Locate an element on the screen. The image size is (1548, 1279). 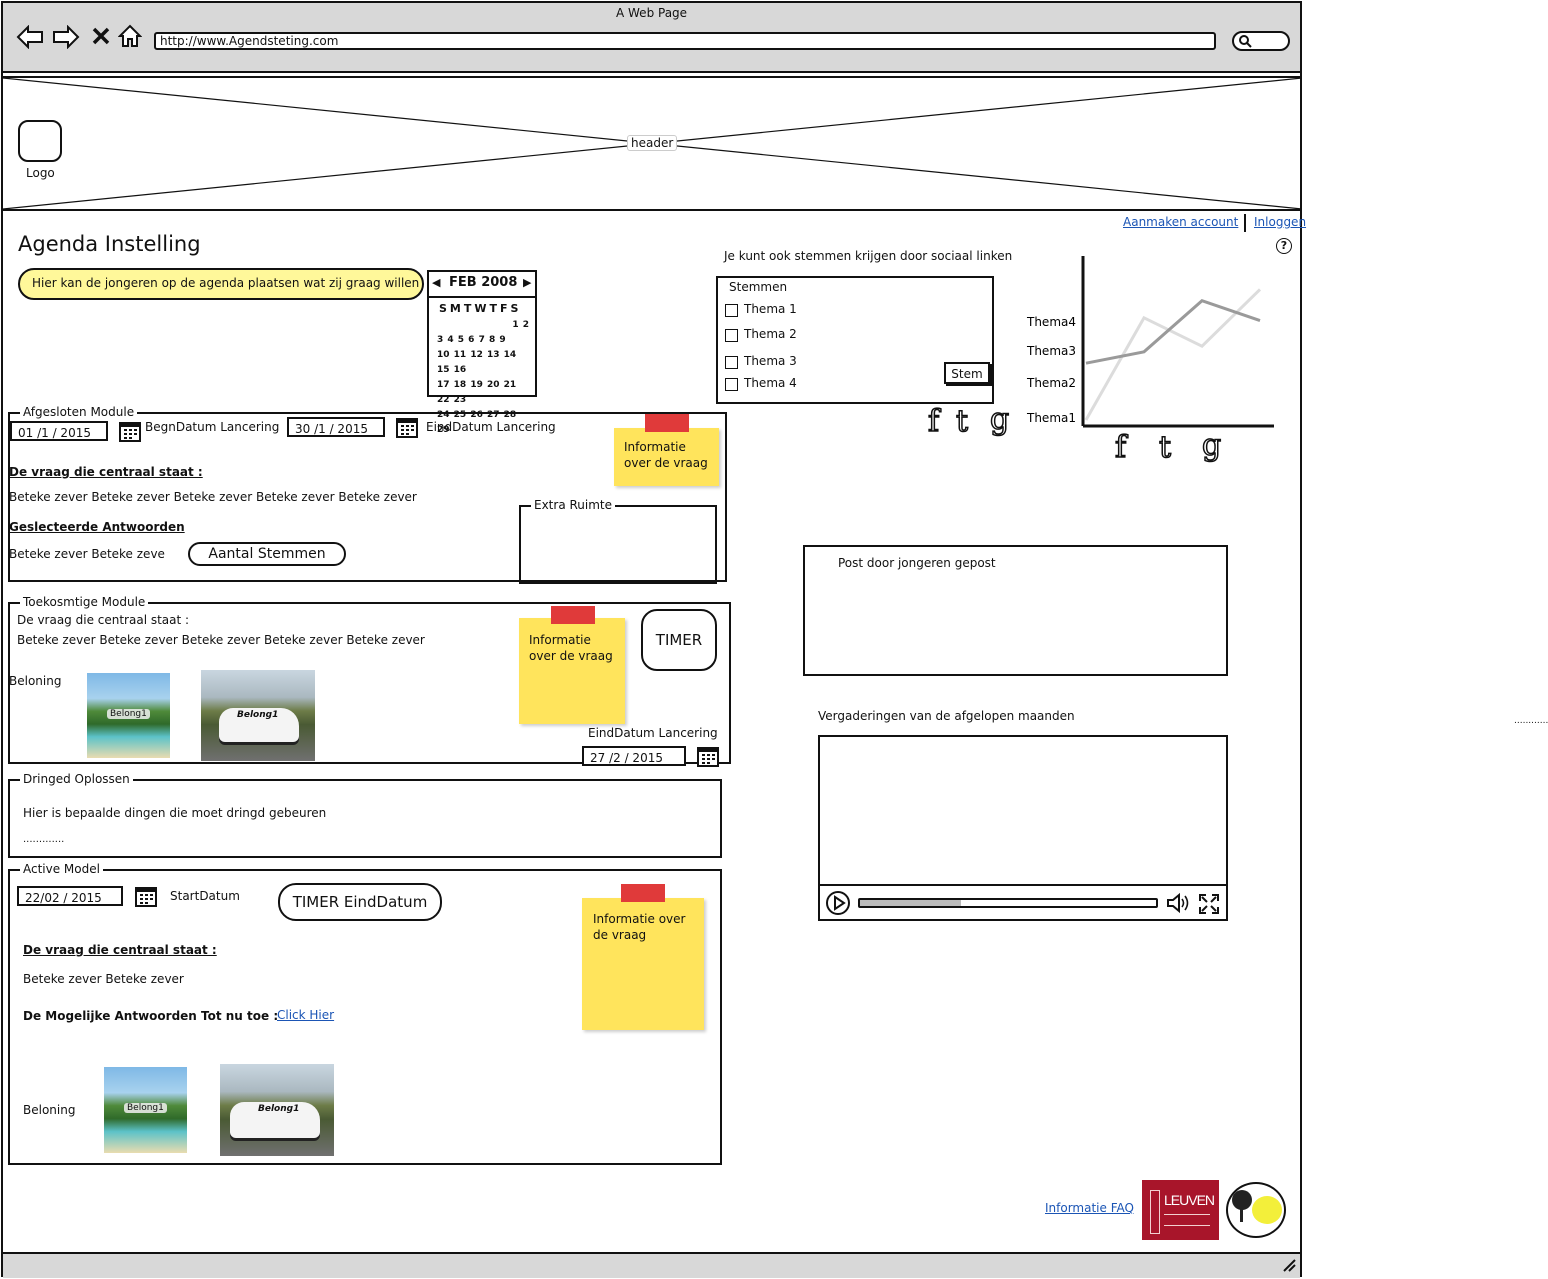
note-tape is located at coordinates (573, 615).